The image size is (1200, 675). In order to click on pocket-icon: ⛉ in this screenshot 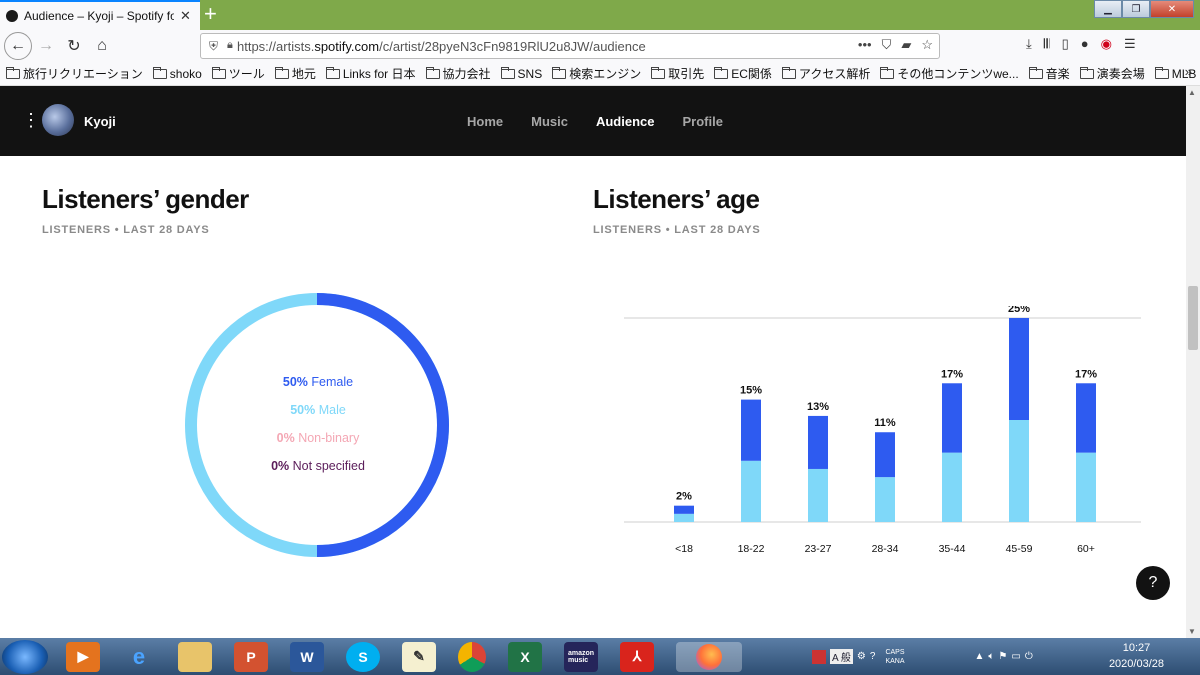, I will do `click(887, 45)`.